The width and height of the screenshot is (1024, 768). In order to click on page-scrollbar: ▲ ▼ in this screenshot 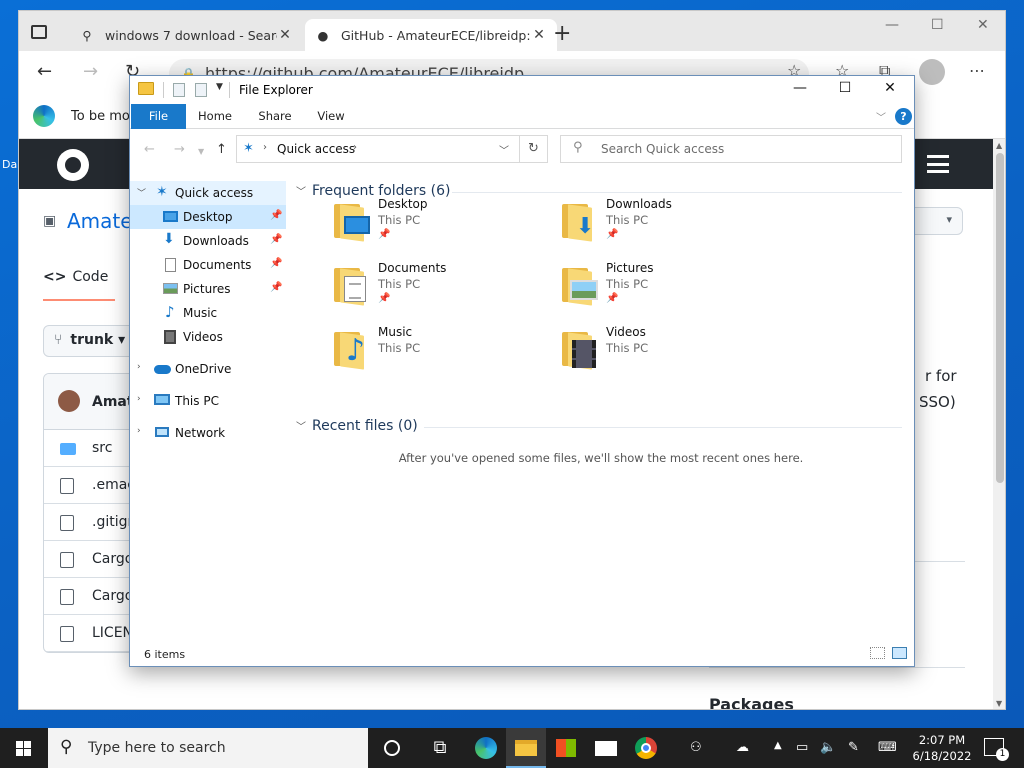, I will do `click(999, 424)`.